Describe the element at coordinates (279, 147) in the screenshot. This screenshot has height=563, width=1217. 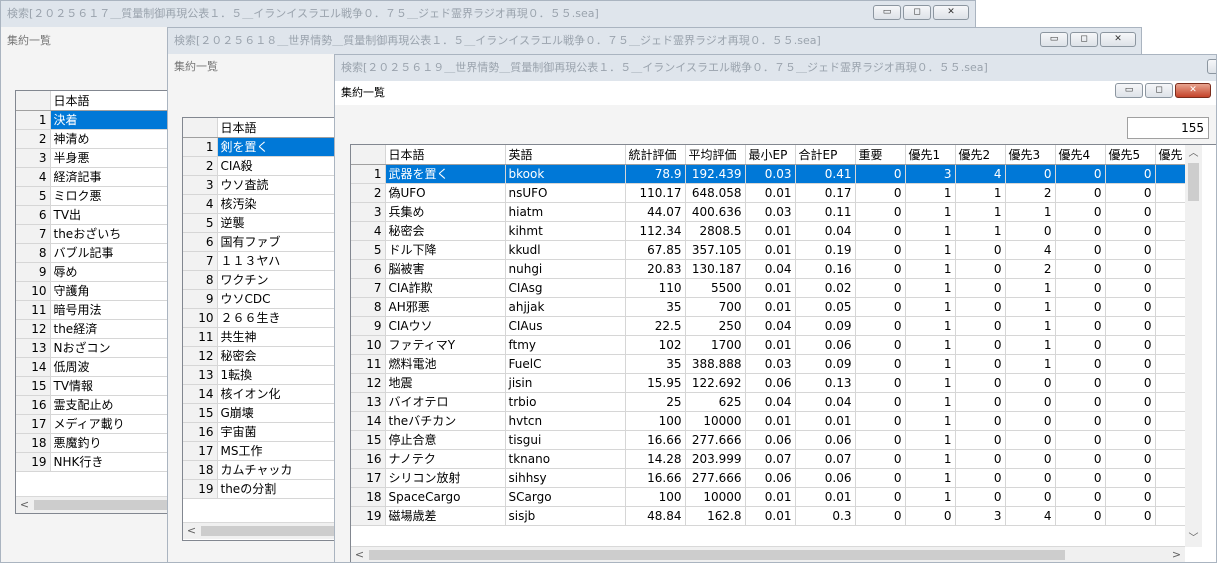
I see `cell-japanese: 剣を置く` at that location.